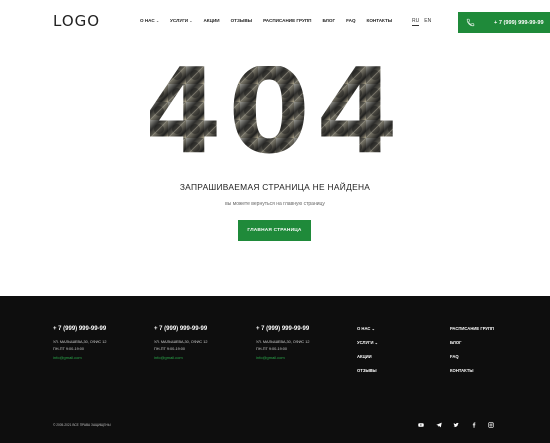 The image size is (550, 443). Describe the element at coordinates (421, 425) in the screenshot. I see `youtube-icon` at that location.